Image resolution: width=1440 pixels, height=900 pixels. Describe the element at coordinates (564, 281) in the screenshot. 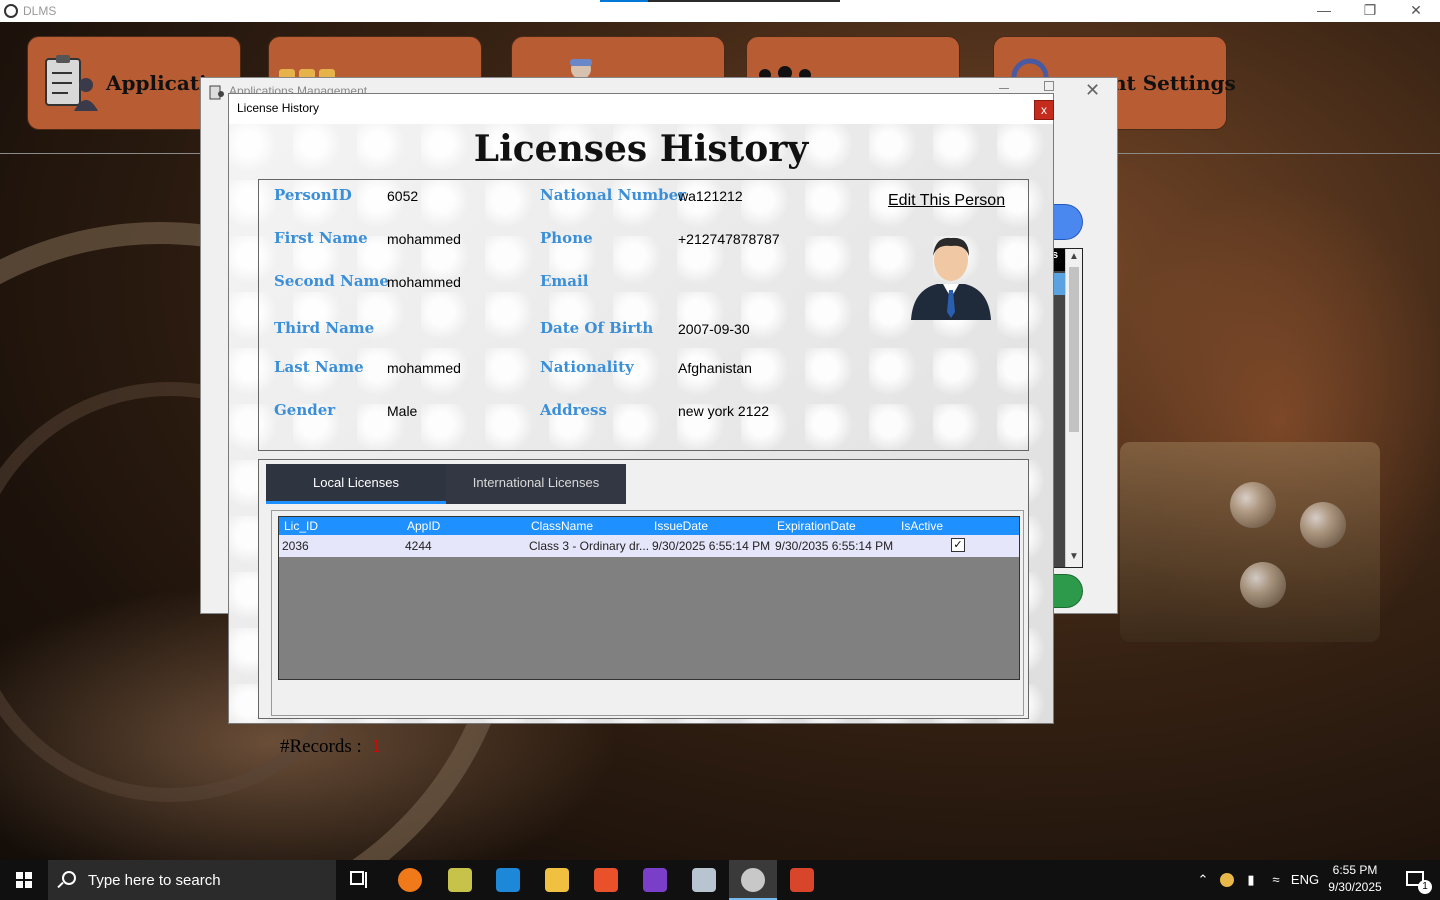

I see `email-label: Email` at that location.